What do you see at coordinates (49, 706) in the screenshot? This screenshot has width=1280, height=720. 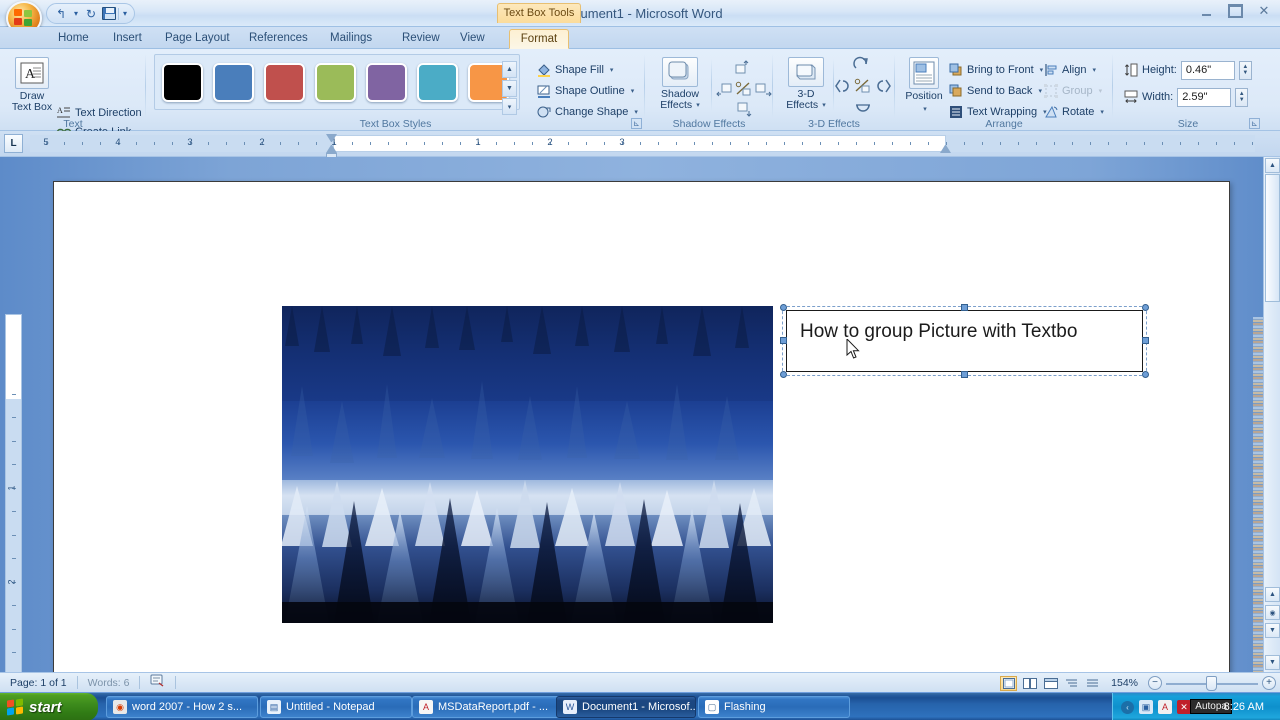 I see `start-button: start` at bounding box center [49, 706].